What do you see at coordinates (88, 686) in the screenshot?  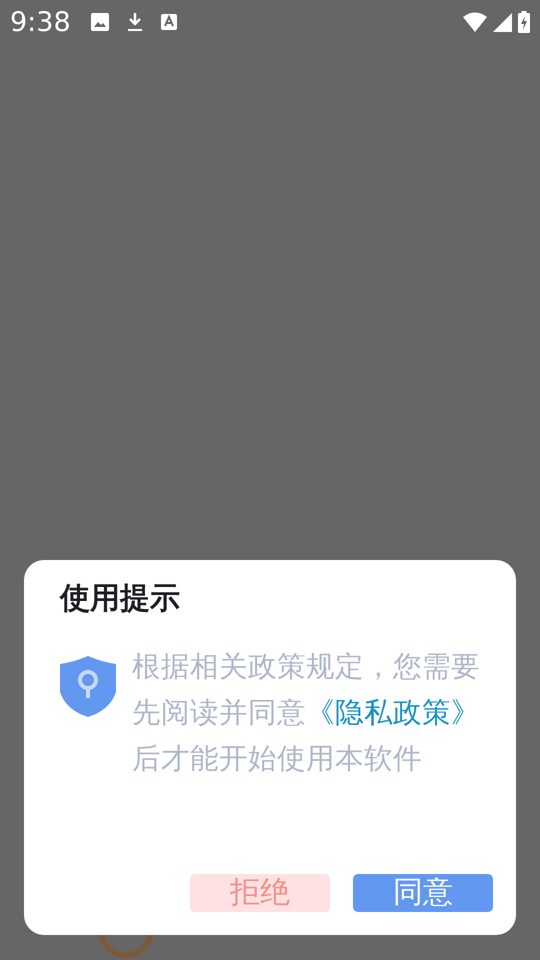 I see `shield-icon` at bounding box center [88, 686].